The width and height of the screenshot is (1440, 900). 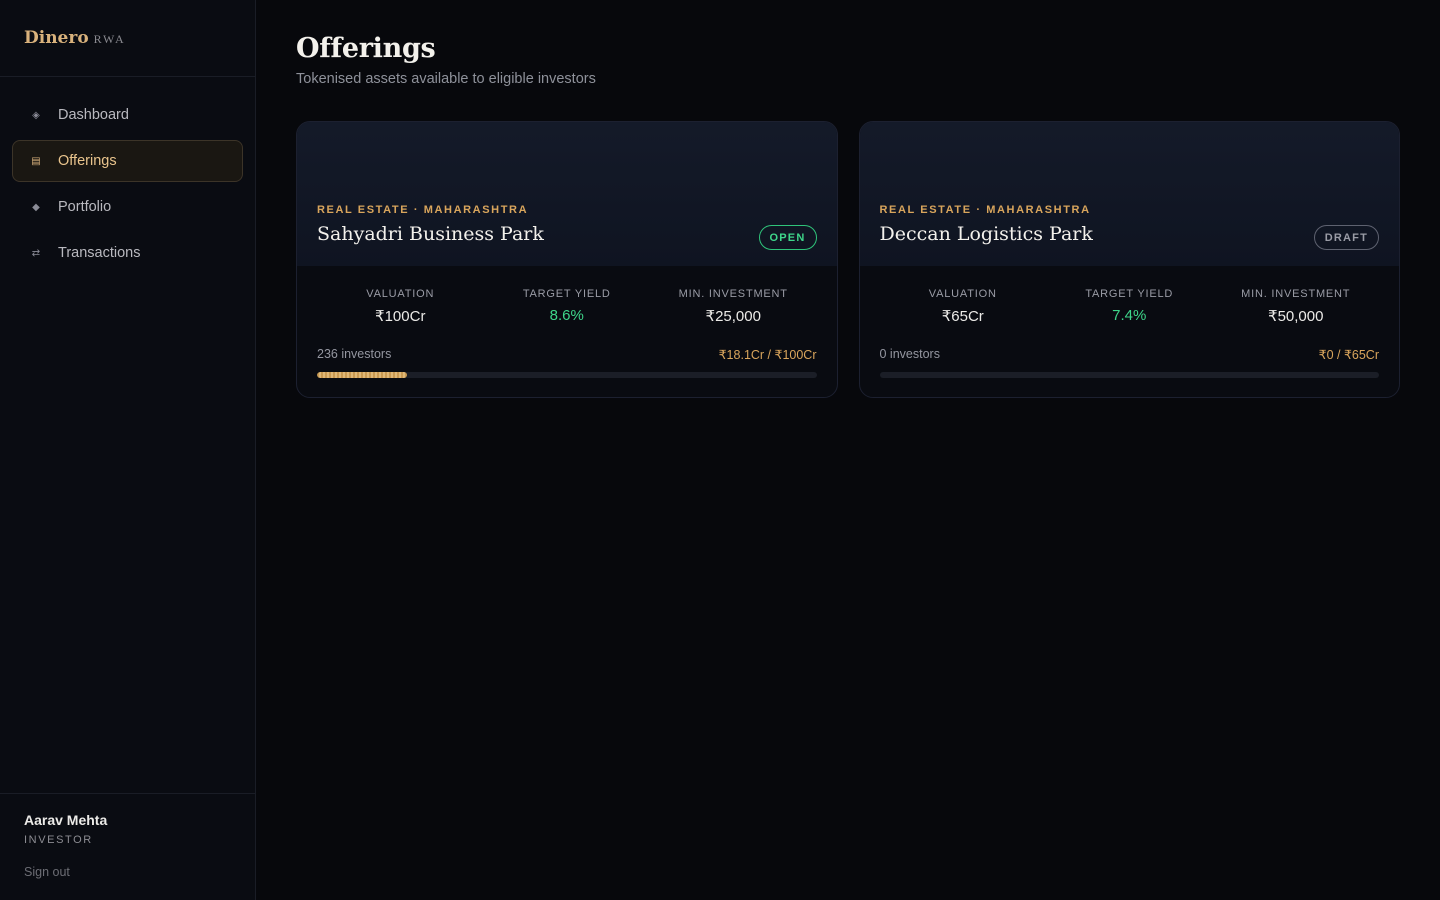 What do you see at coordinates (354, 354) in the screenshot?
I see `investor-count: 236 investors` at bounding box center [354, 354].